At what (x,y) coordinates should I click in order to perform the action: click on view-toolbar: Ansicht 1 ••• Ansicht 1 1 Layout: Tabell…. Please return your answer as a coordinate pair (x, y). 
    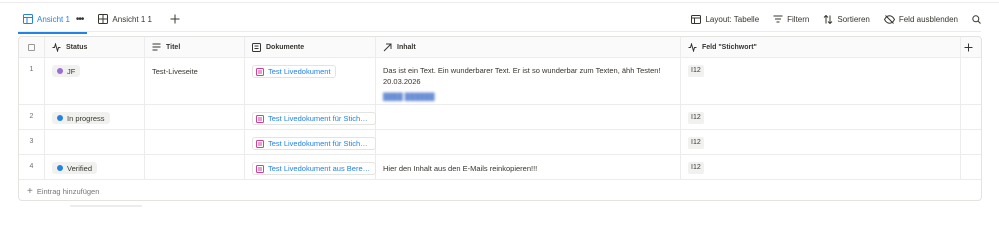
    Looking at the image, I should click on (499, 20).